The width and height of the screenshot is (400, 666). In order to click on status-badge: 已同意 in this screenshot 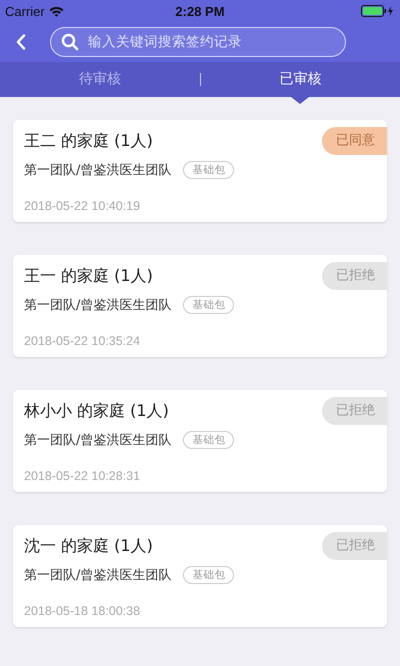, I will do `click(354, 141)`.